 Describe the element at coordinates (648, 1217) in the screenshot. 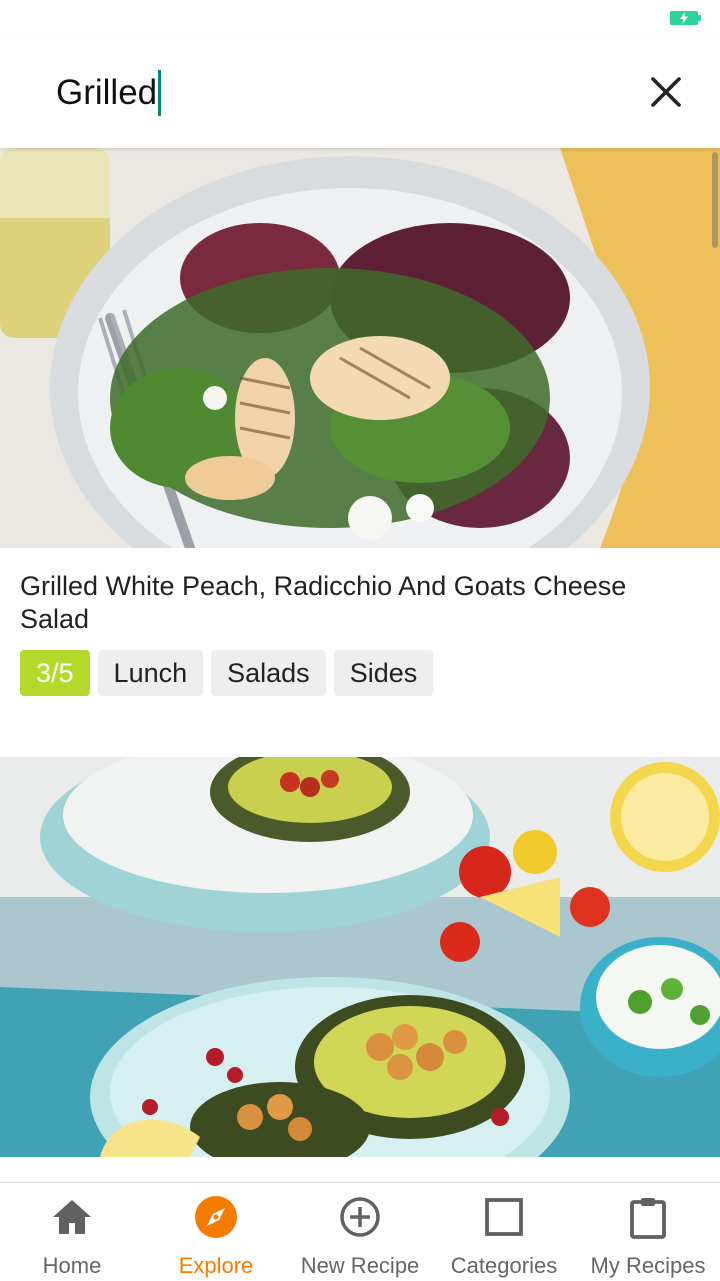

I see `clipboard-icon` at that location.